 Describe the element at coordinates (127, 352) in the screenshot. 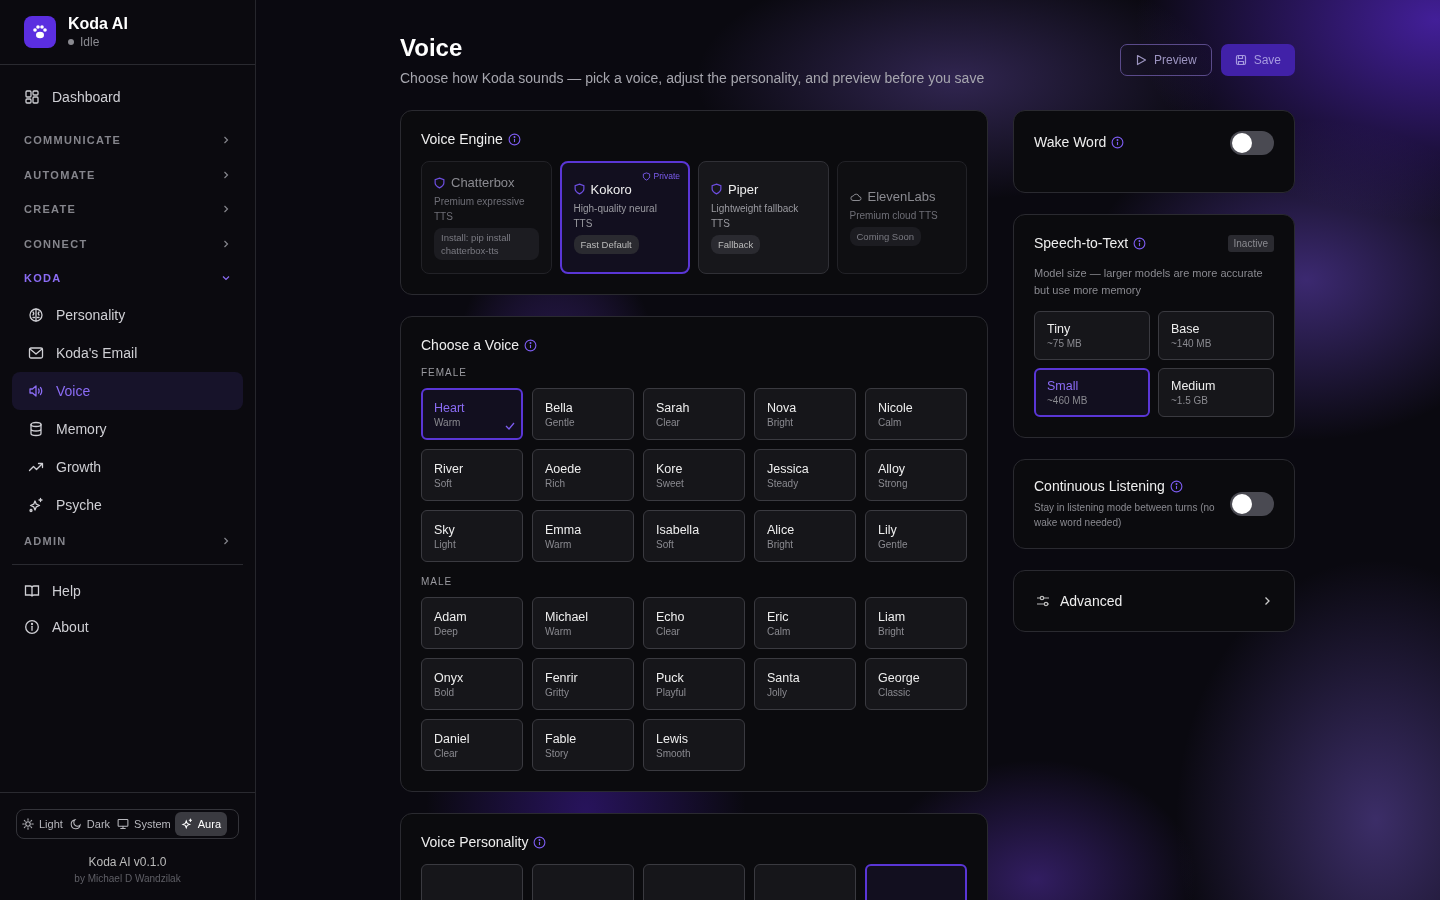

I see `nav-item: Koda's Email` at that location.